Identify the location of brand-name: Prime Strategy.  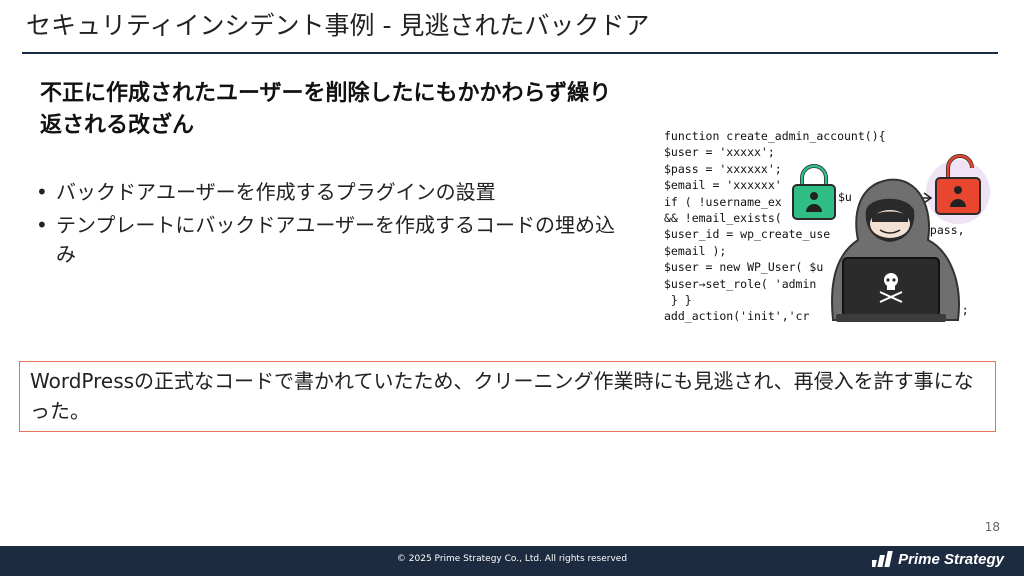
(951, 559).